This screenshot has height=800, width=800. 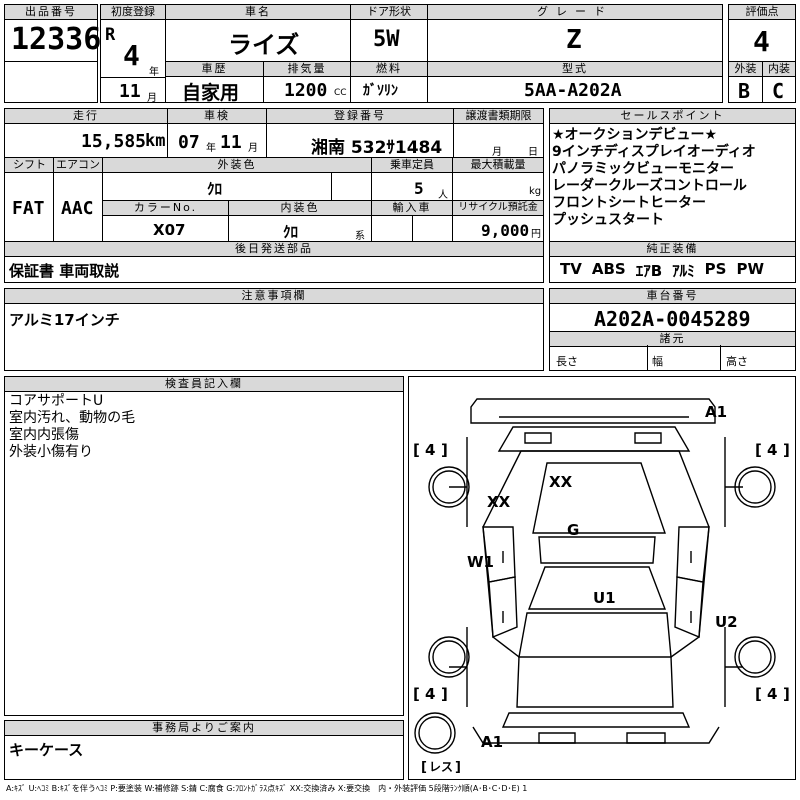 What do you see at coordinates (786, 694) in the screenshot?
I see `tire-rr-mark-close: ]` at bounding box center [786, 694].